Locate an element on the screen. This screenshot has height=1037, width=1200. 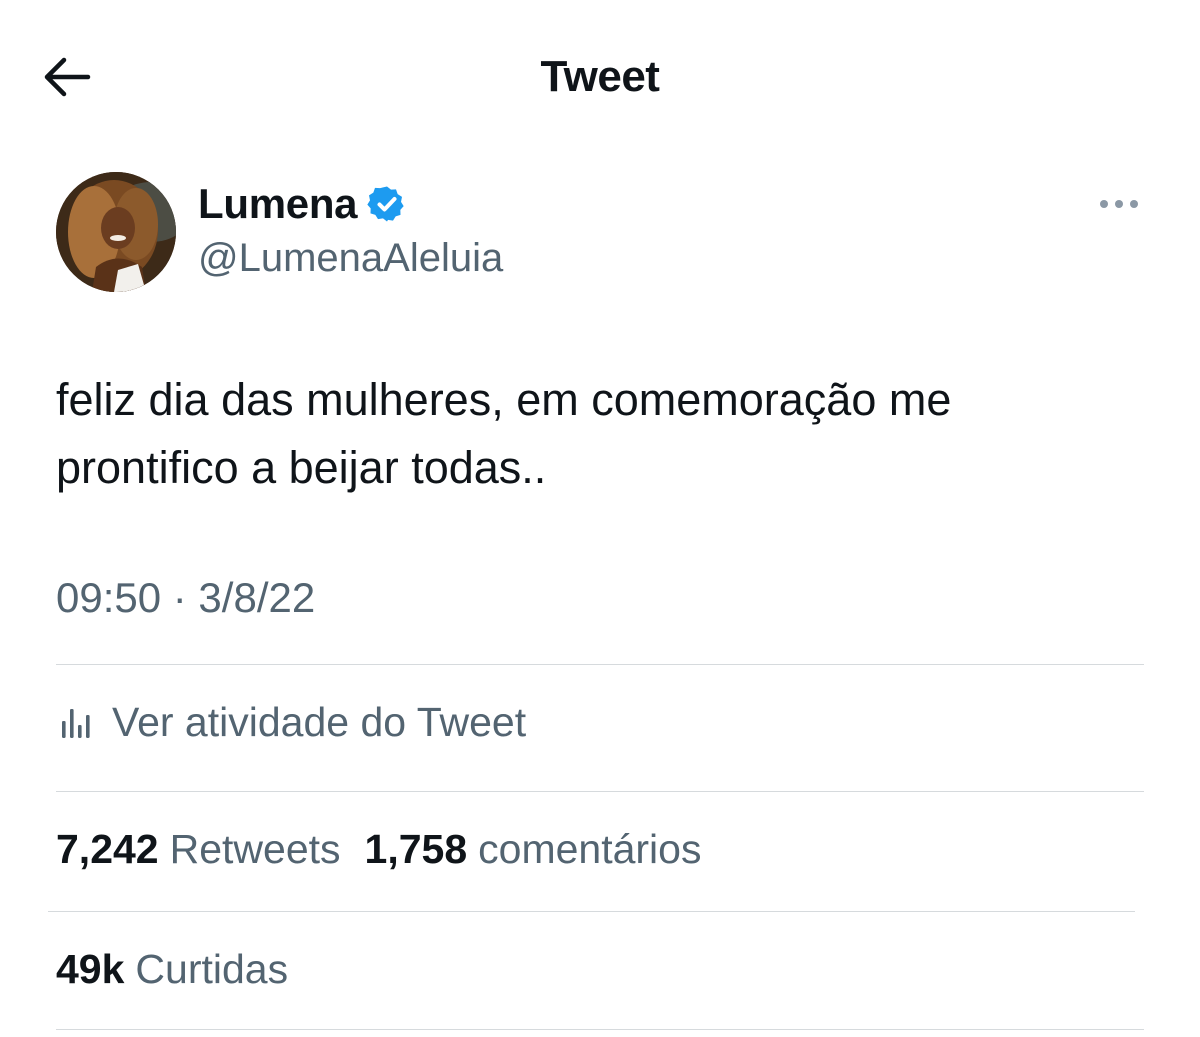
more-options-button is located at coordinates (1119, 204).